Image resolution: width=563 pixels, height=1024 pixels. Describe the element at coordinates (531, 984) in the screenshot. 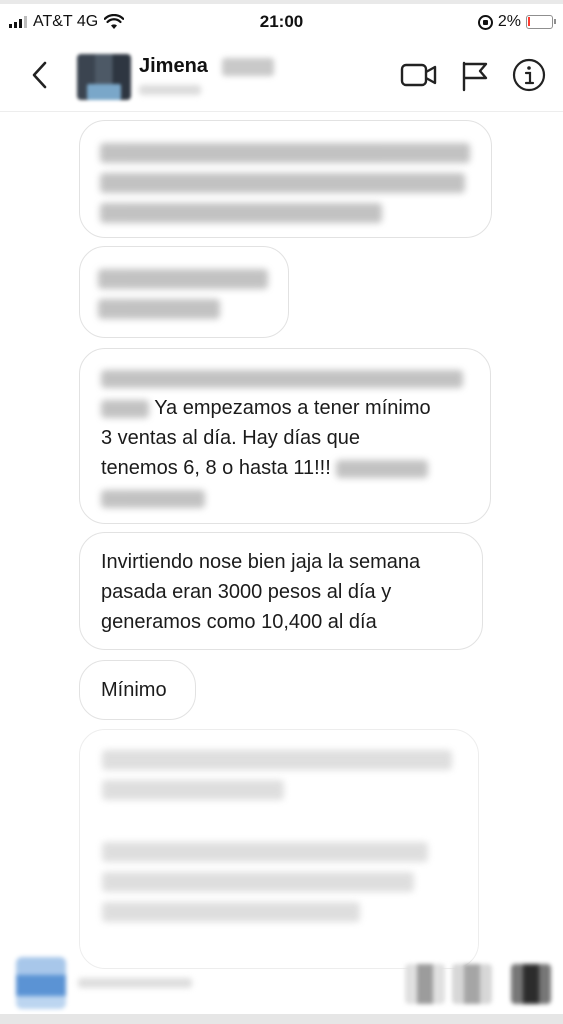

I see `sticker-icon` at that location.